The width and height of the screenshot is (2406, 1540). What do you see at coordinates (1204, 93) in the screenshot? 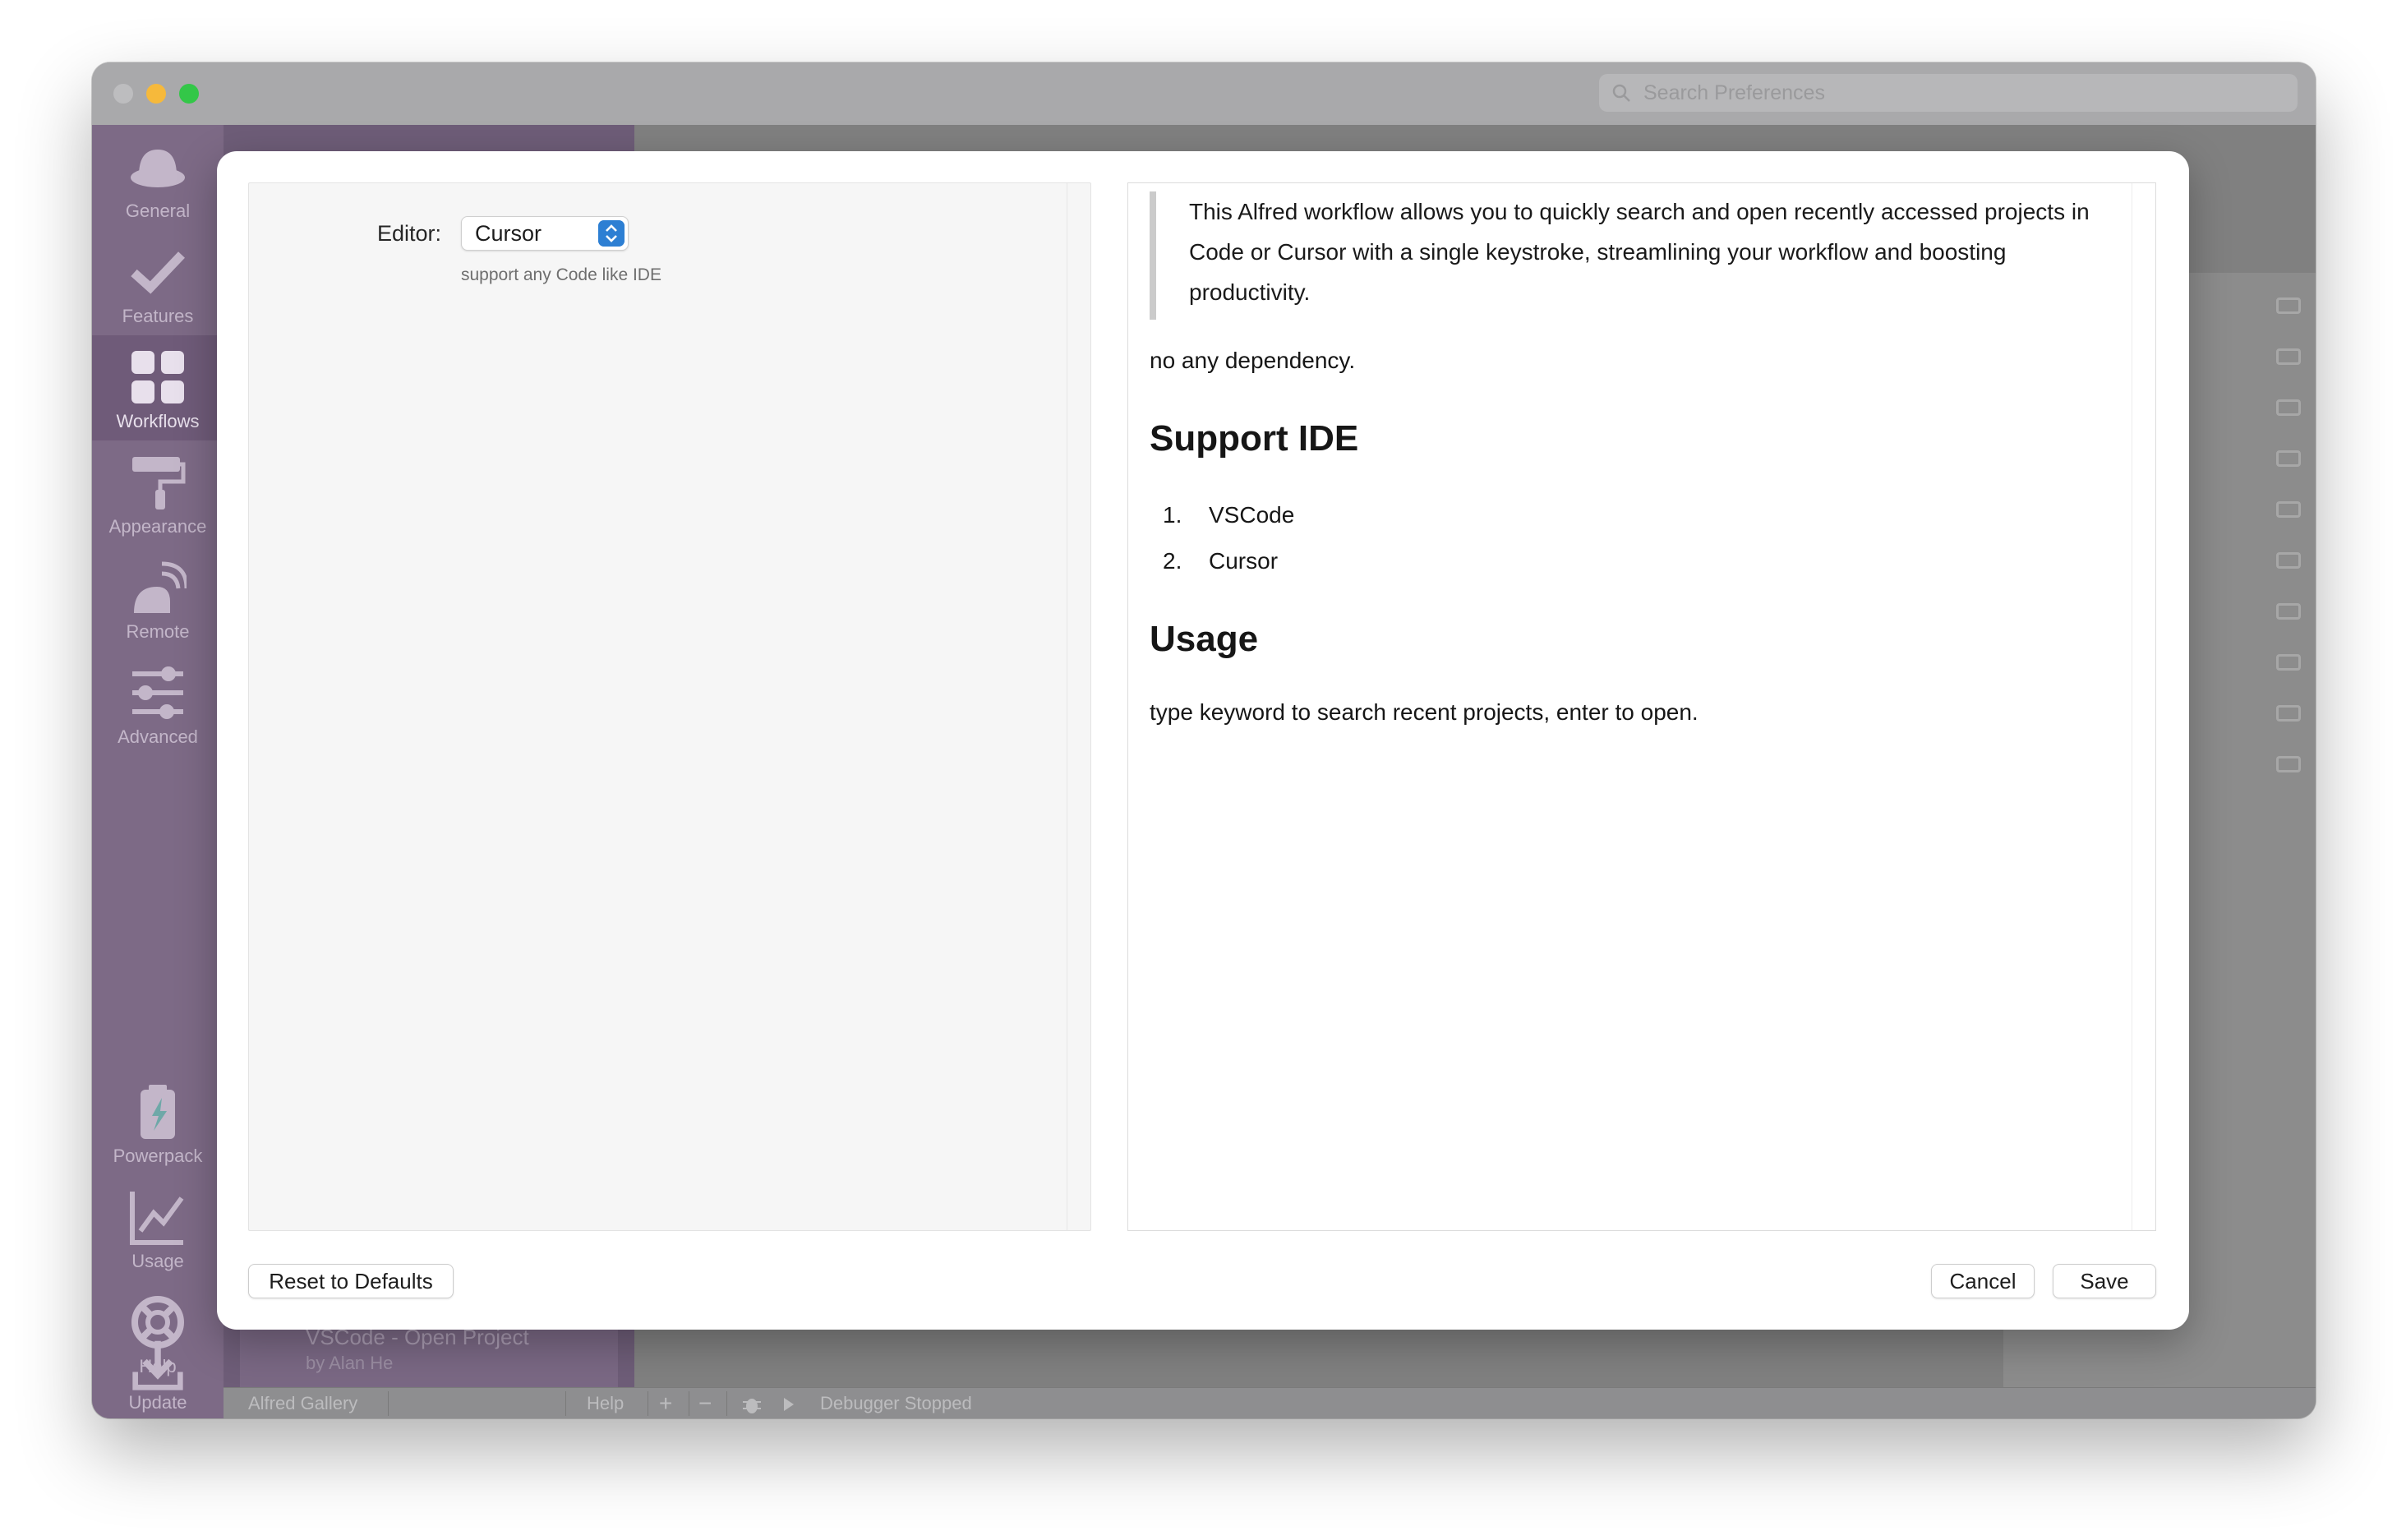
I see `title-bar: Search Preferences` at bounding box center [1204, 93].